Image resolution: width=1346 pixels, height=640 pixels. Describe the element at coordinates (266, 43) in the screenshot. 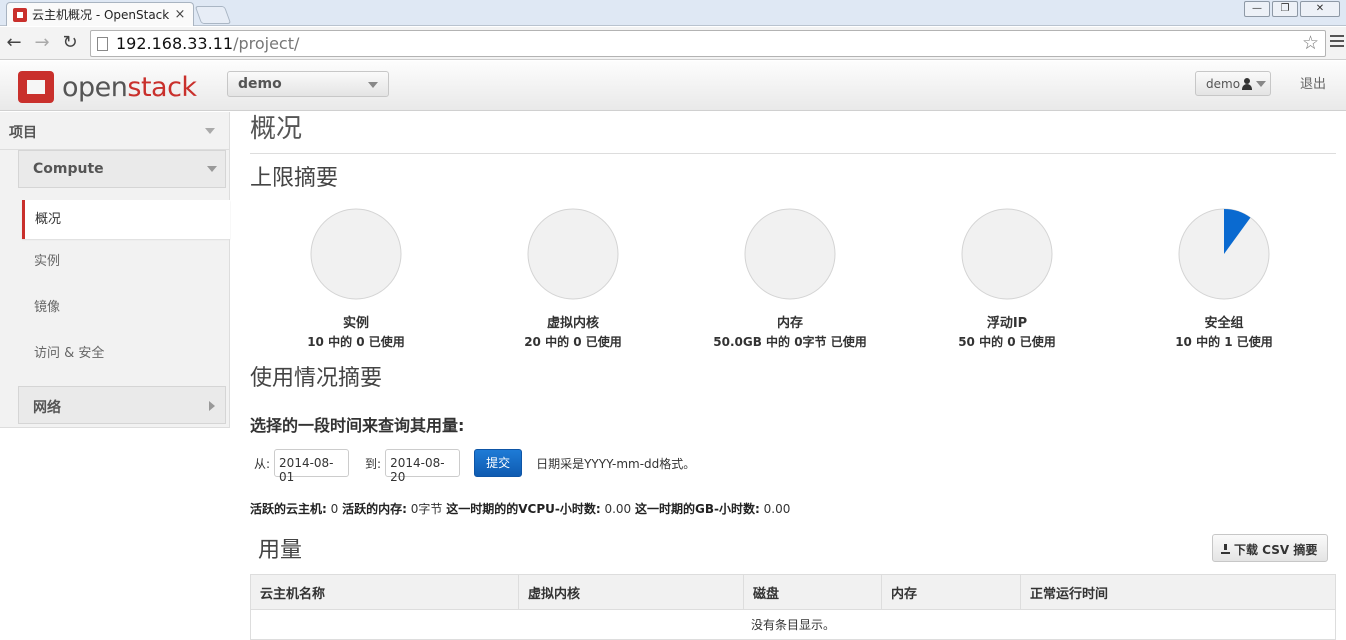

I see `url-path: /project/` at that location.